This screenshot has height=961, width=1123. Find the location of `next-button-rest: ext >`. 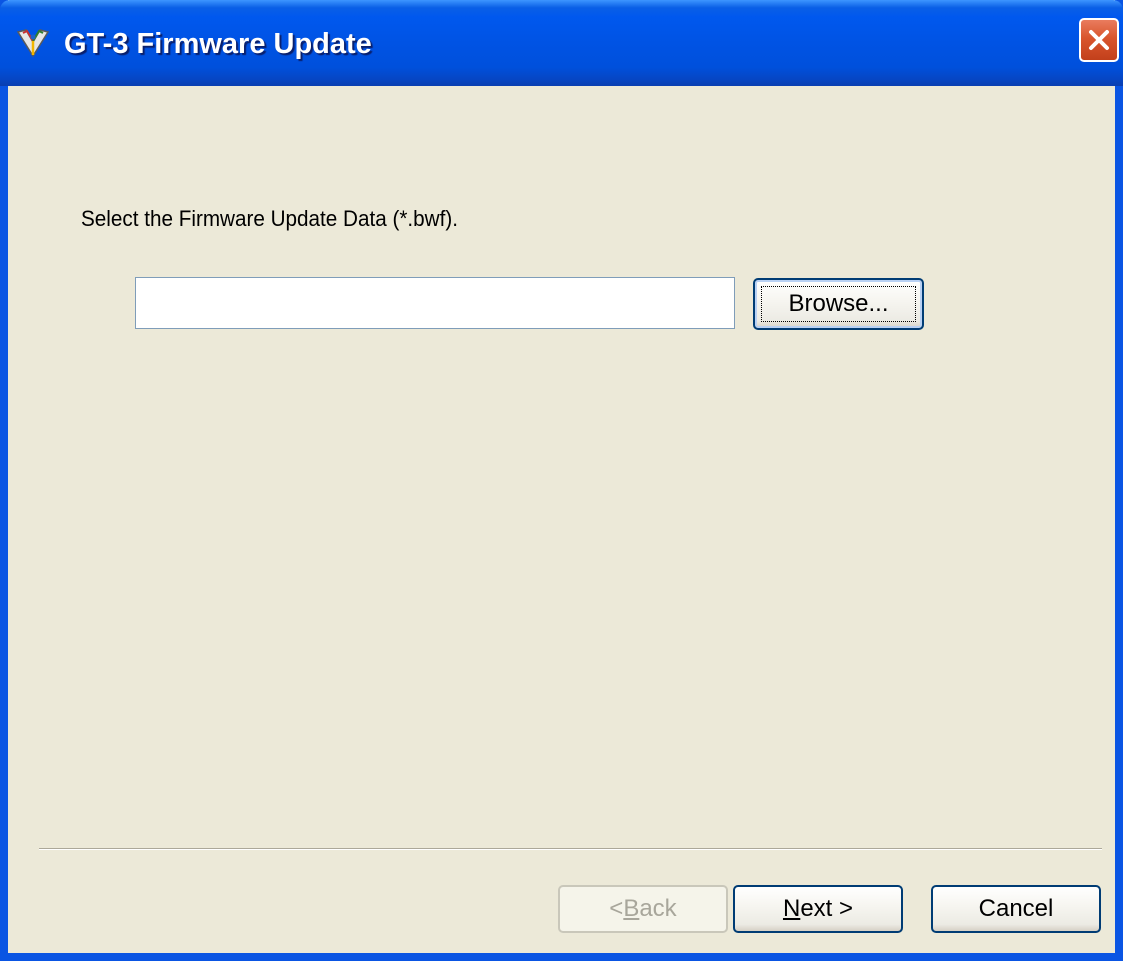

next-button-rest: ext > is located at coordinates (827, 908).